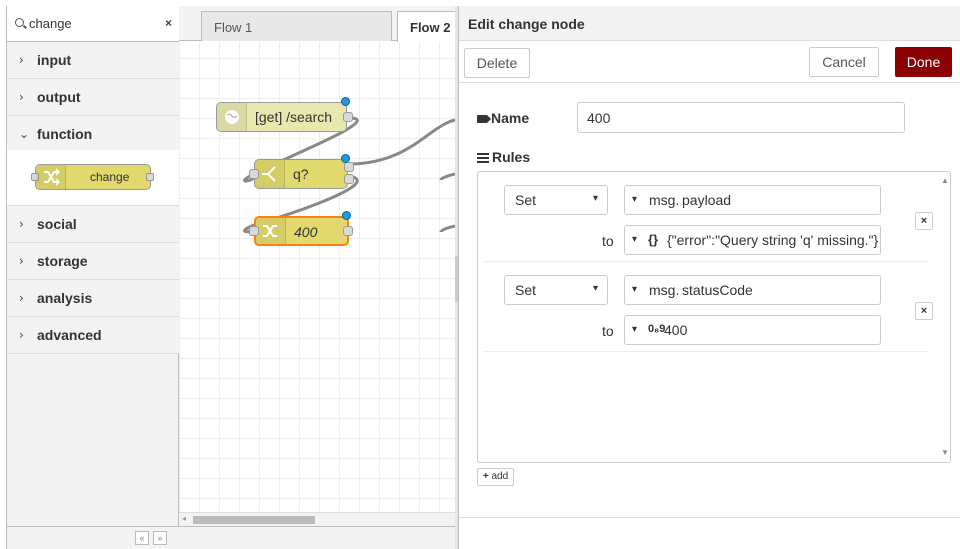 This screenshot has width=960, height=549. I want to click on name-input, so click(741, 117).